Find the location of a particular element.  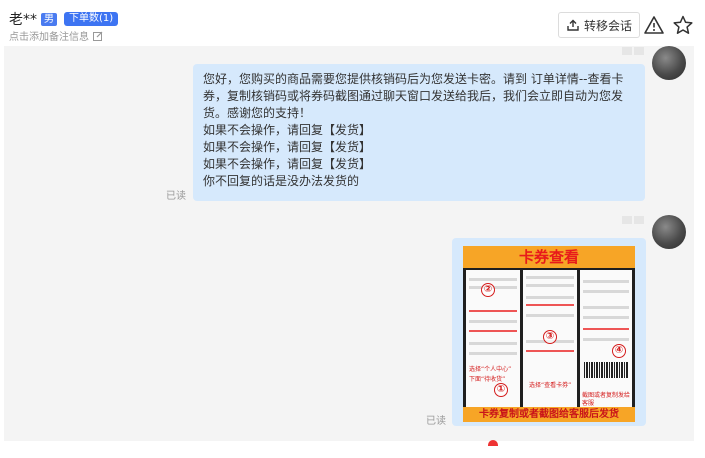

message-line: 券，复制核销码或将券码截图通过聊天窗口发送给我后，我们会立即自动为您发 is located at coordinates (413, 96).